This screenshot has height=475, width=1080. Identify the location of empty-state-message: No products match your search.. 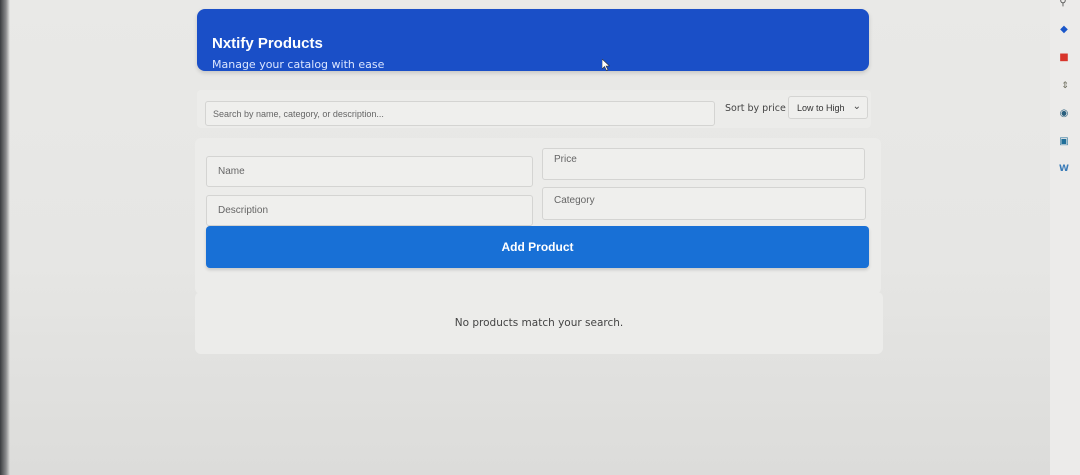
(539, 323).